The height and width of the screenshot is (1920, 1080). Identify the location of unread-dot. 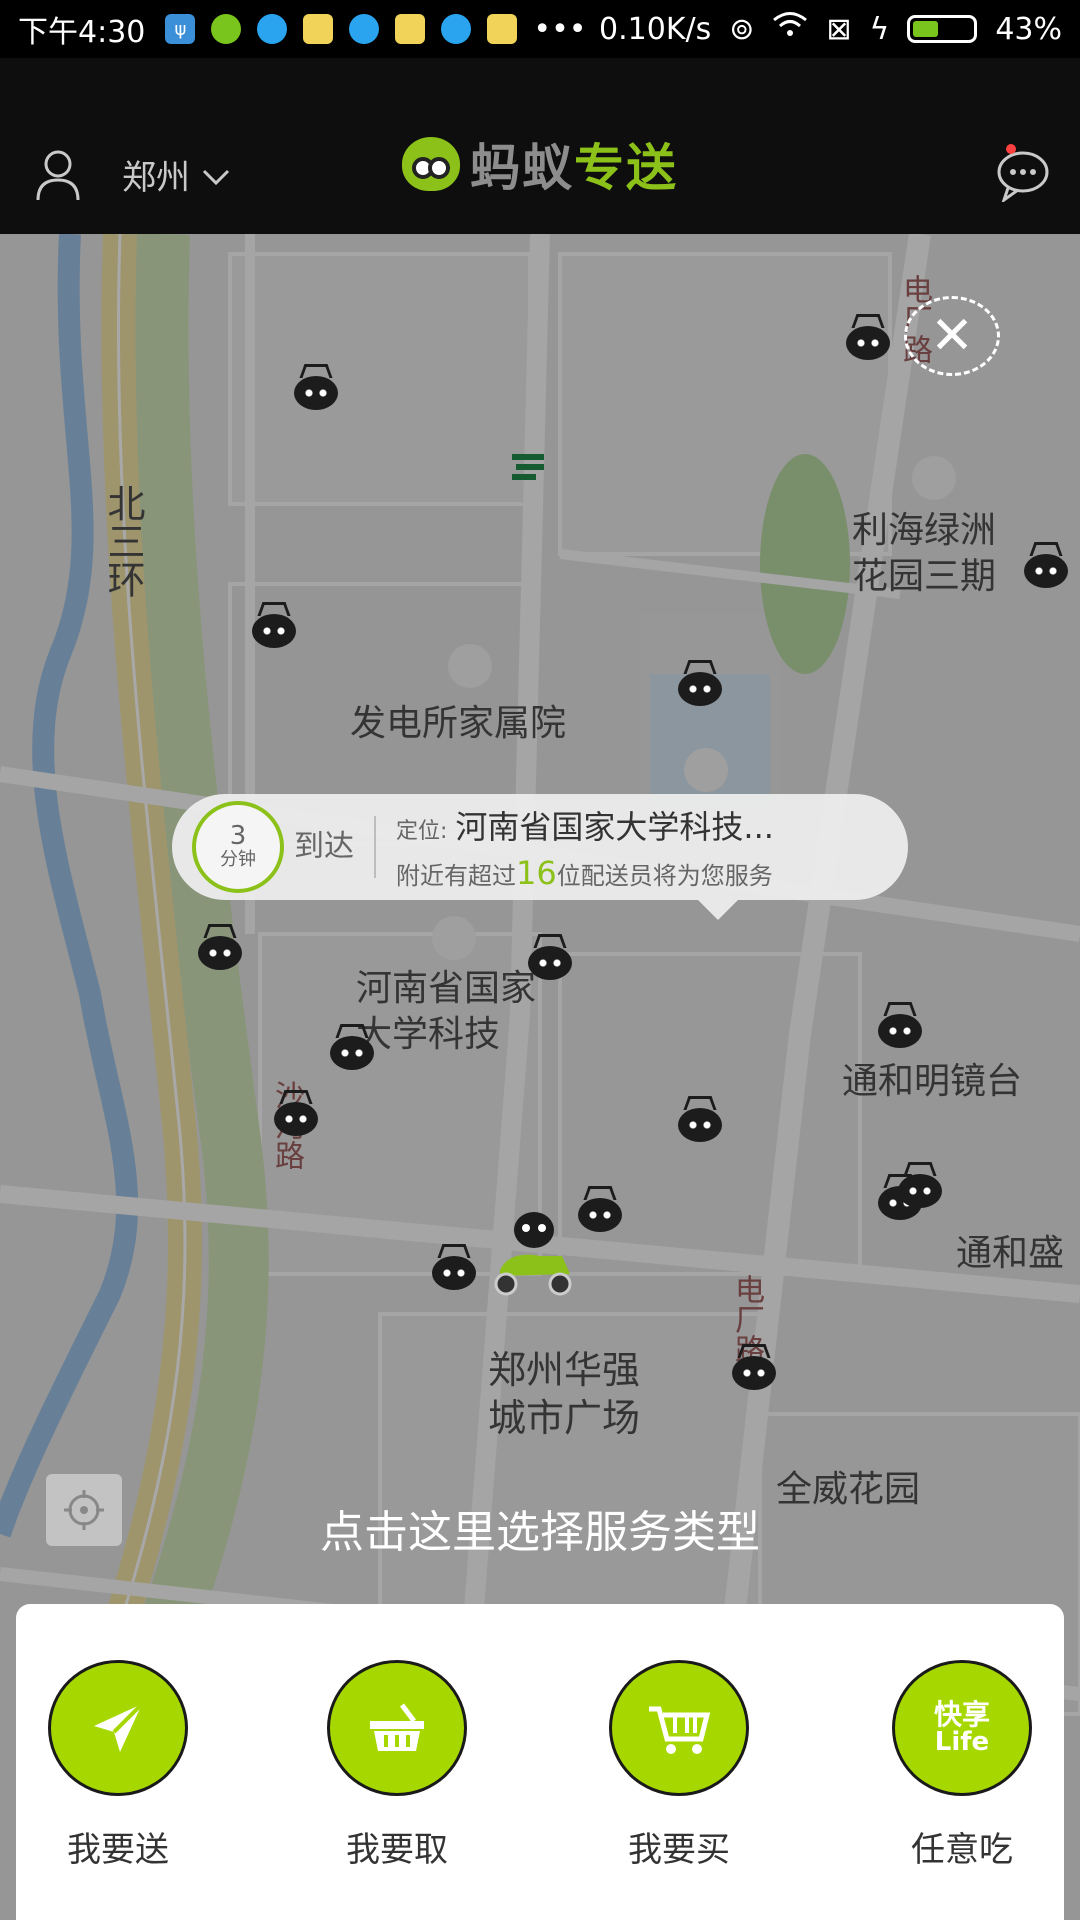
(1011, 149).